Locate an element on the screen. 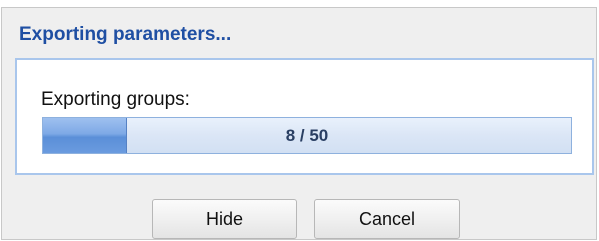 This screenshot has width=599, height=241. progress-text: 8 / 50 is located at coordinates (307, 135).